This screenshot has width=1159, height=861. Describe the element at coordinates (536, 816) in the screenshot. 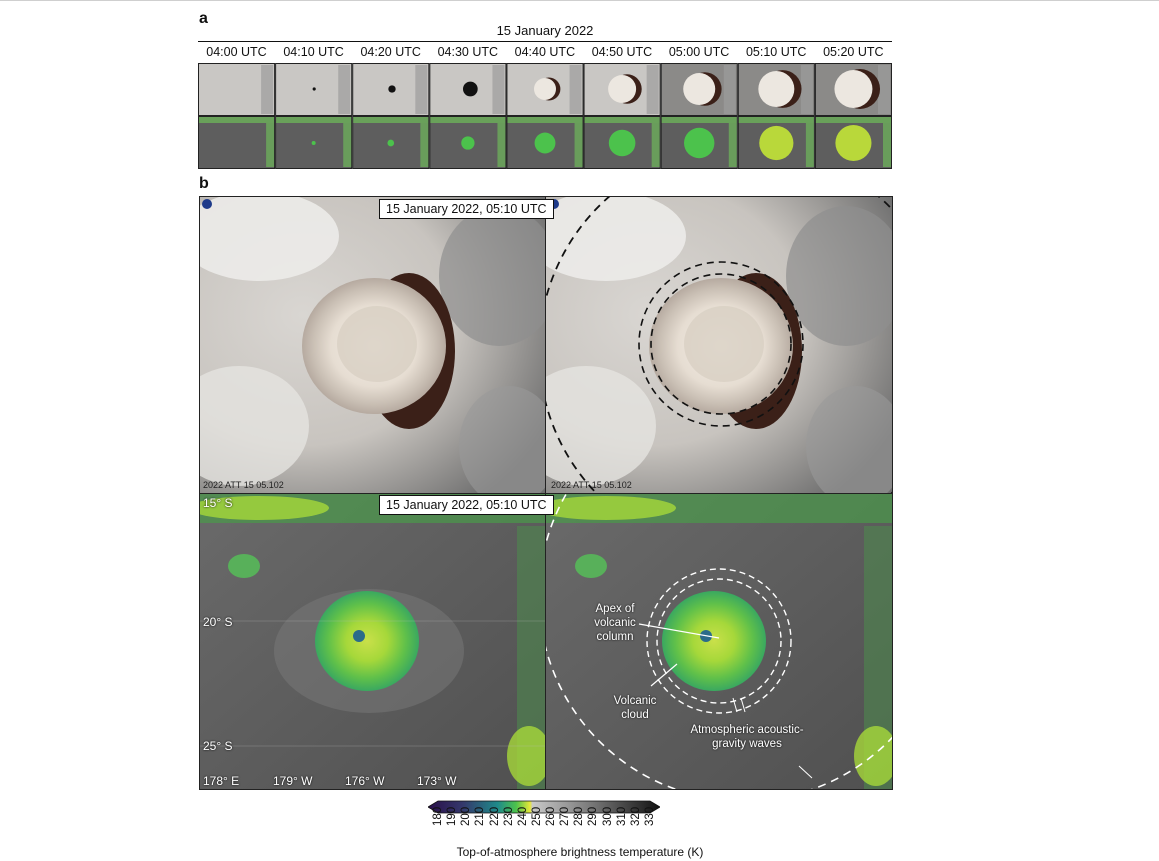

I see `colorbar-tick: 250` at that location.